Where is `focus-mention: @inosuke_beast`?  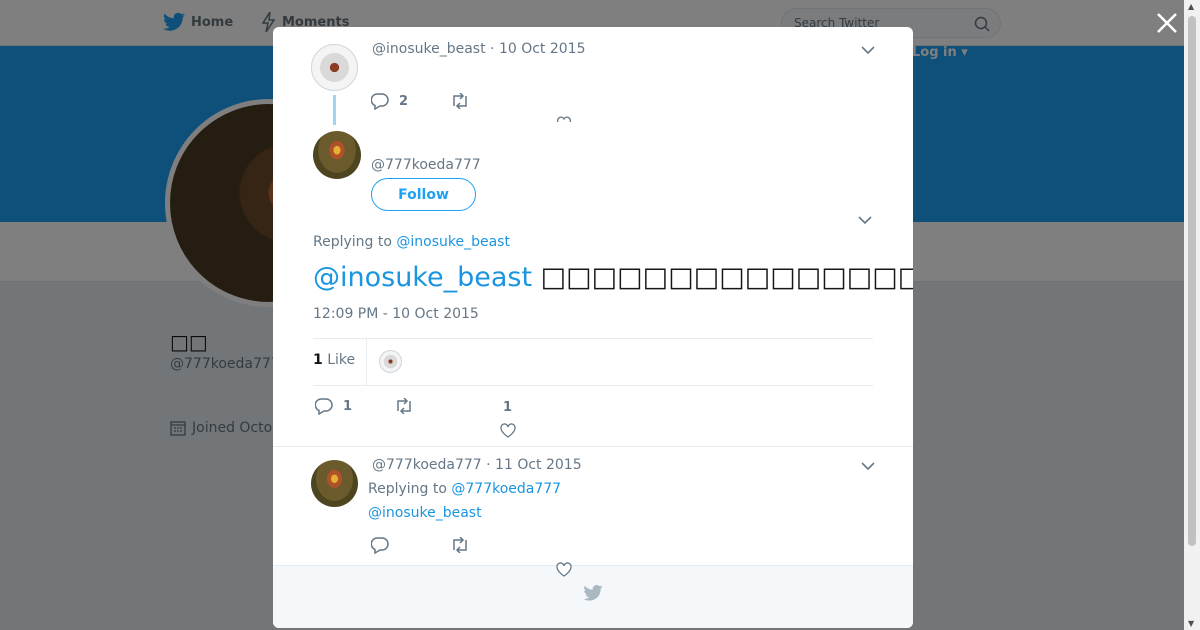 focus-mention: @inosuke_beast is located at coordinates (422, 277).